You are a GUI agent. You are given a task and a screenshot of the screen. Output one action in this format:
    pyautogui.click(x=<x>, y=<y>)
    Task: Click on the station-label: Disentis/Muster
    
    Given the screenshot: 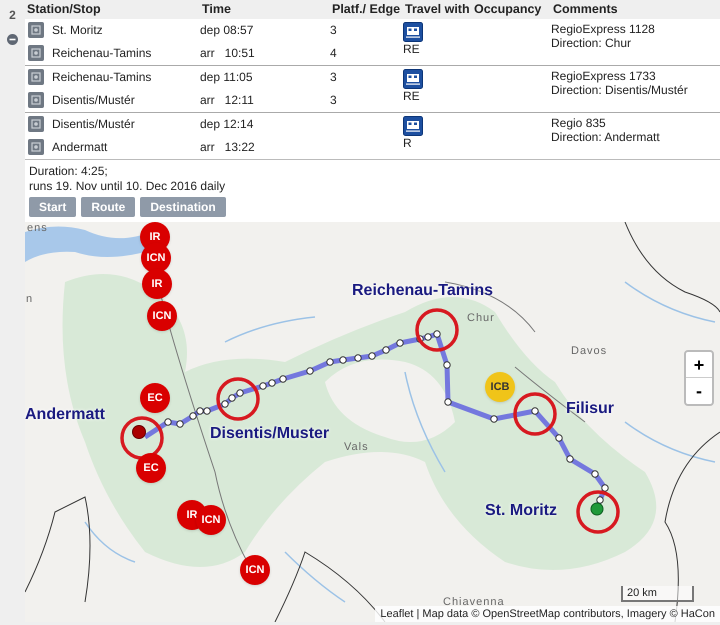 What is the action you would take?
    pyautogui.click(x=270, y=434)
    